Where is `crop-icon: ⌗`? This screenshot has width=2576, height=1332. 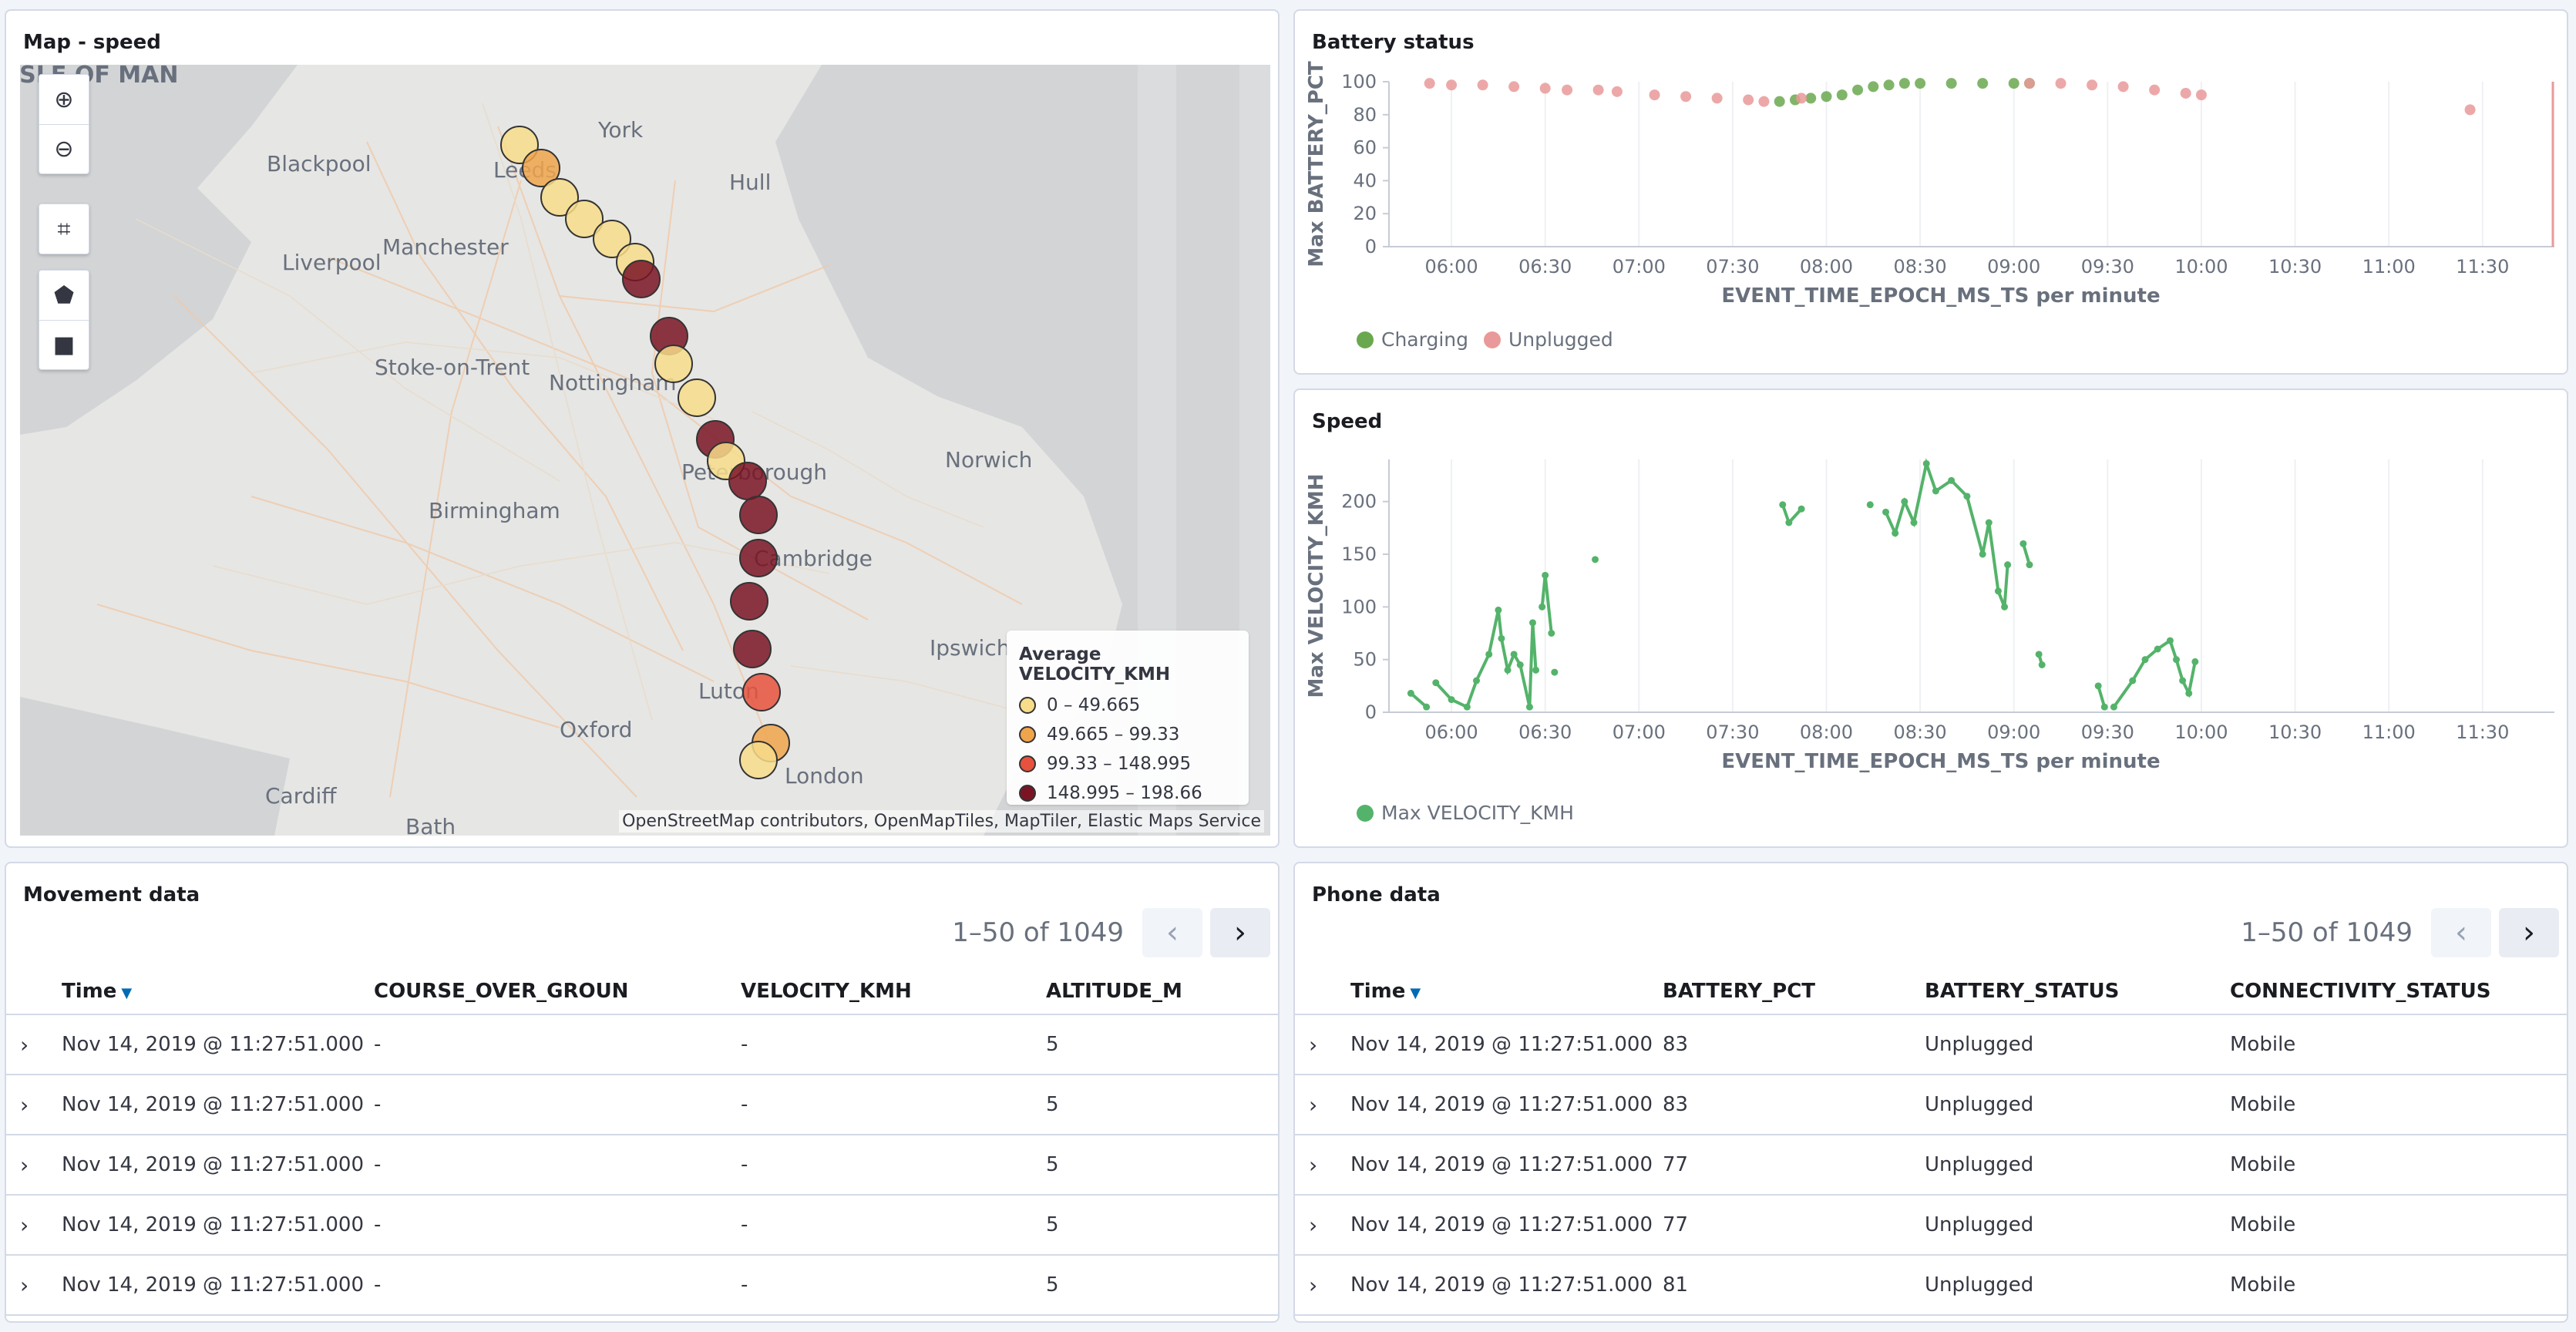
crop-icon: ⌗ is located at coordinates (64, 229).